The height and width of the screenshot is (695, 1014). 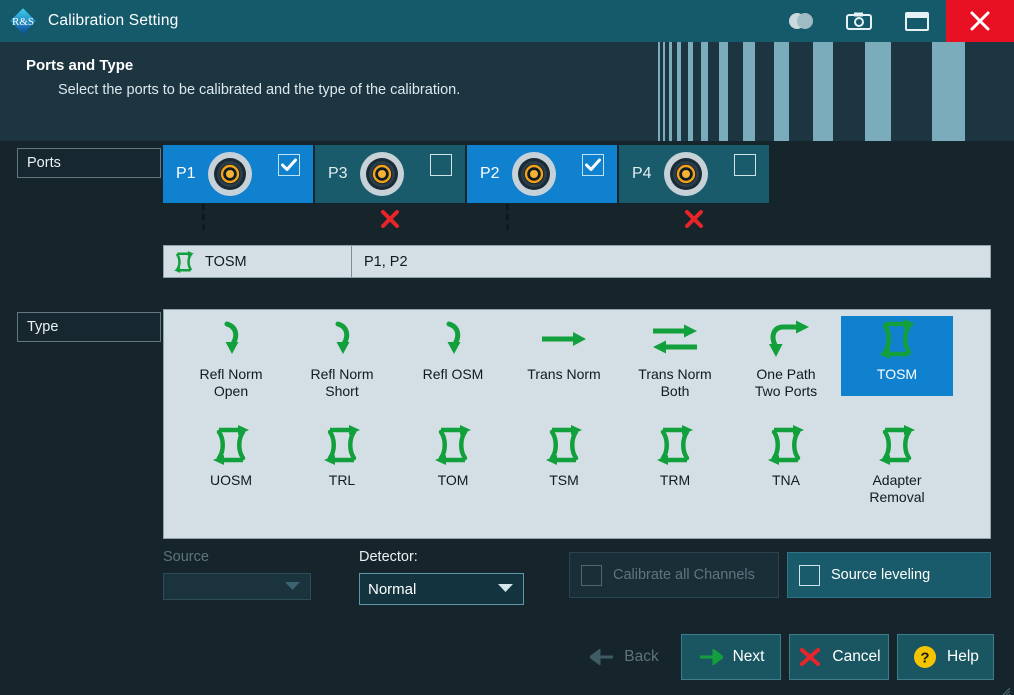 I want to click on type-option-trans-norm: Trans Norm, so click(x=564, y=349).